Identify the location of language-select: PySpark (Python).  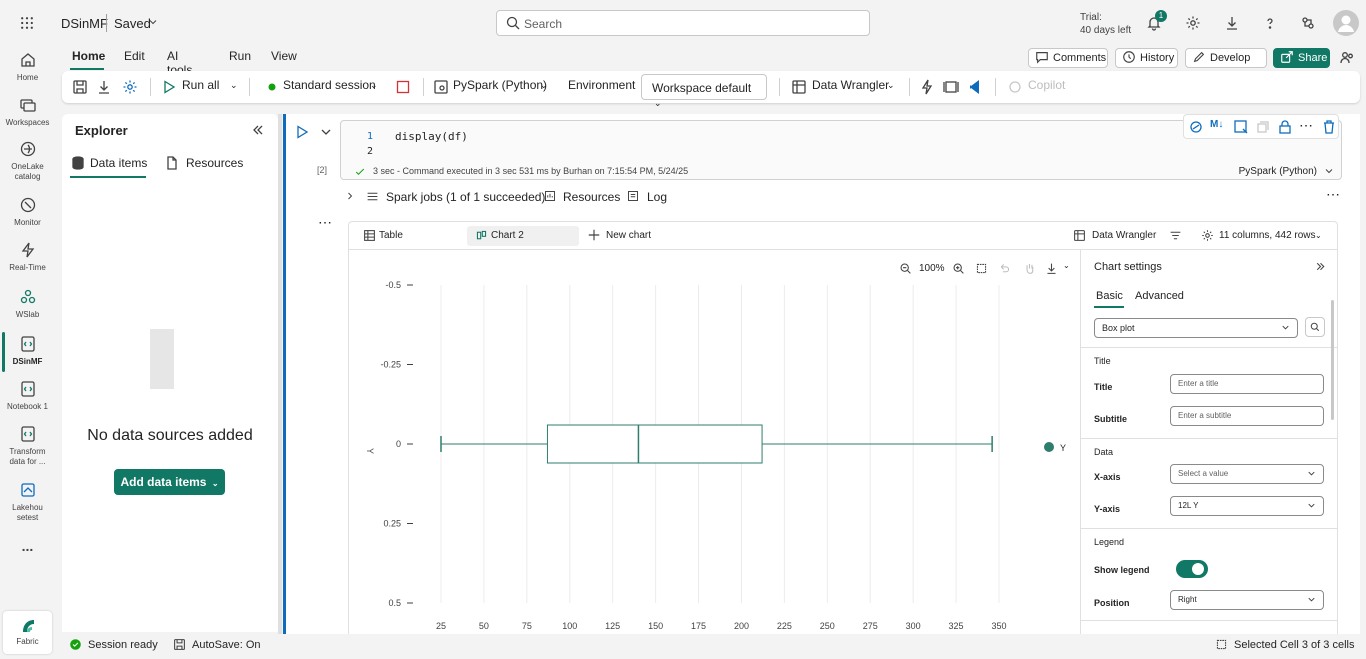
(500, 85).